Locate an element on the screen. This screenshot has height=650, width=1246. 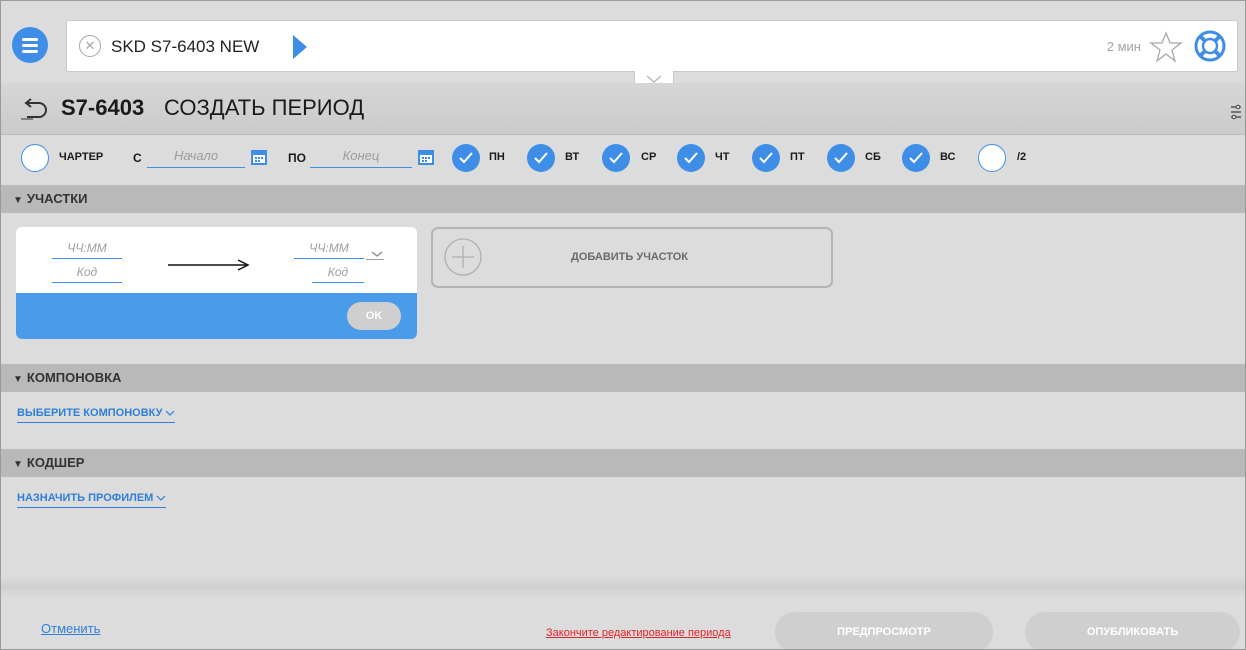
last-saved-time: 2 мин is located at coordinates (1123, 46).